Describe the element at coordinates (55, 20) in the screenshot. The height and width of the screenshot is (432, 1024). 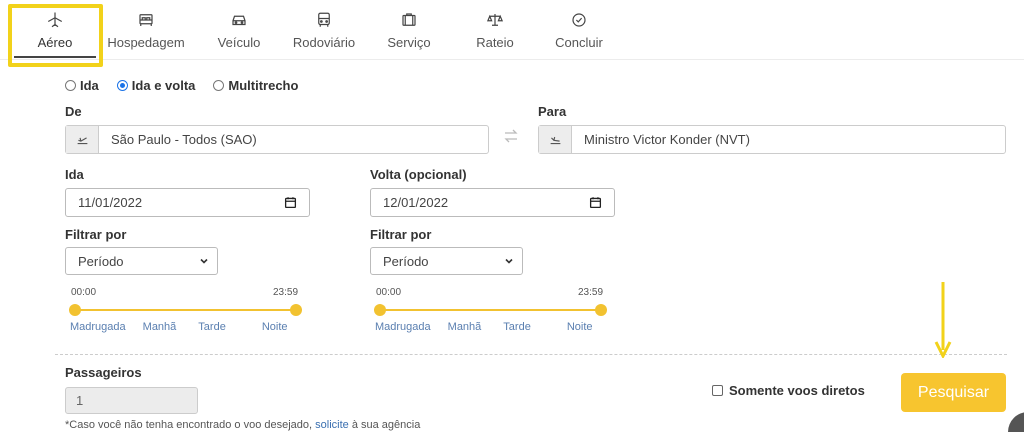
I see `airplane-icon` at that location.